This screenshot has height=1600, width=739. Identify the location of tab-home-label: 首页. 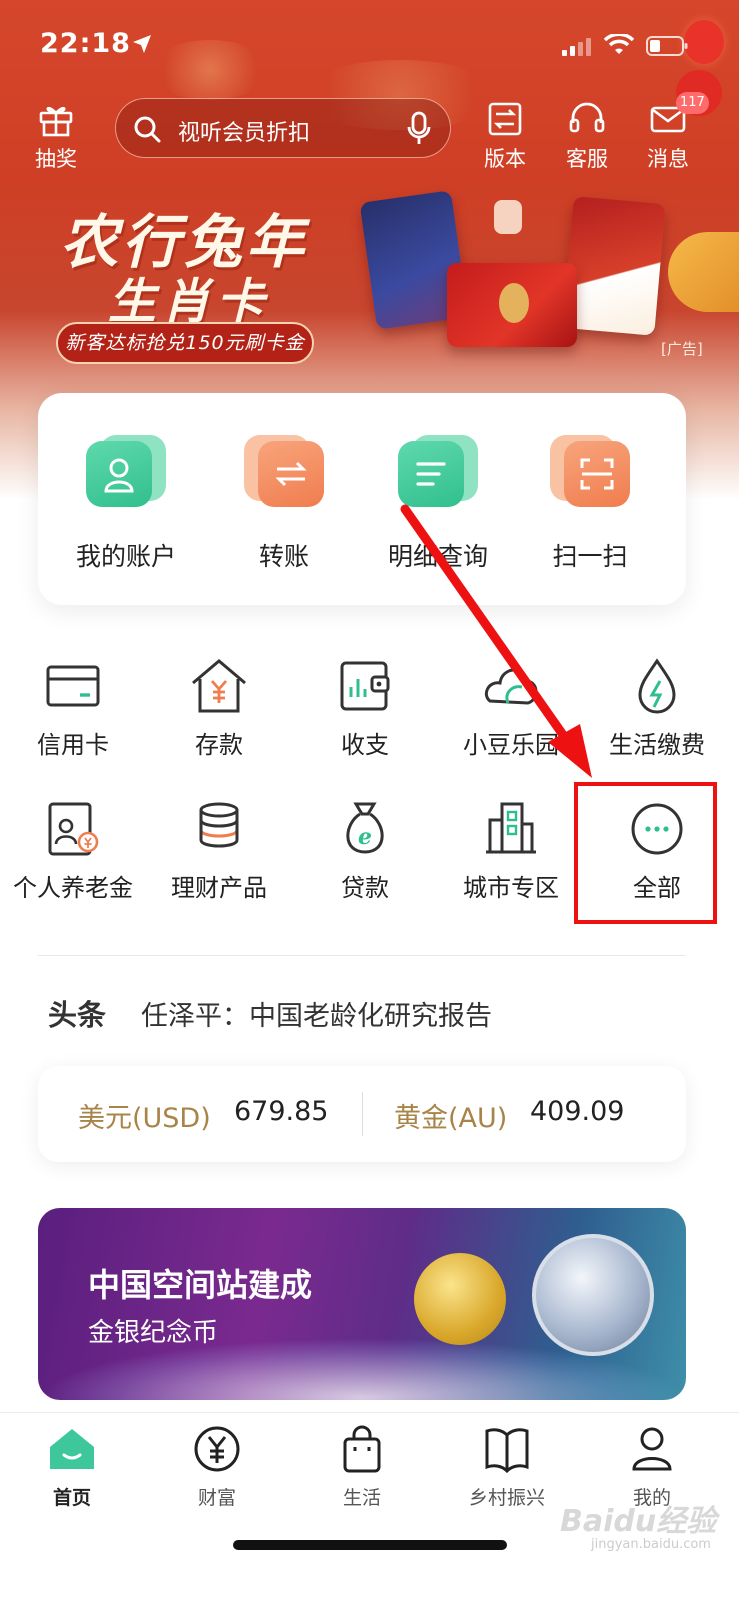
(71, 1498).